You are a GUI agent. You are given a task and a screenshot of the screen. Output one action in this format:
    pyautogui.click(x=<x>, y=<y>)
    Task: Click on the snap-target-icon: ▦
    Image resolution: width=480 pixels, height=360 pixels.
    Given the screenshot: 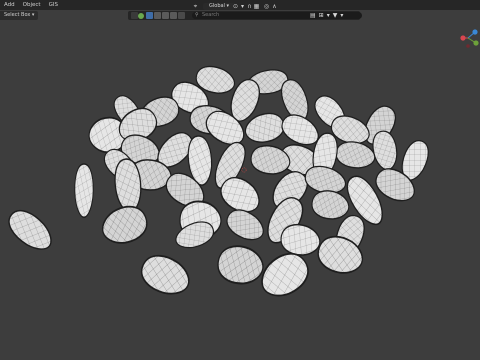 What is the action you would take?
    pyautogui.click(x=256, y=6)
    